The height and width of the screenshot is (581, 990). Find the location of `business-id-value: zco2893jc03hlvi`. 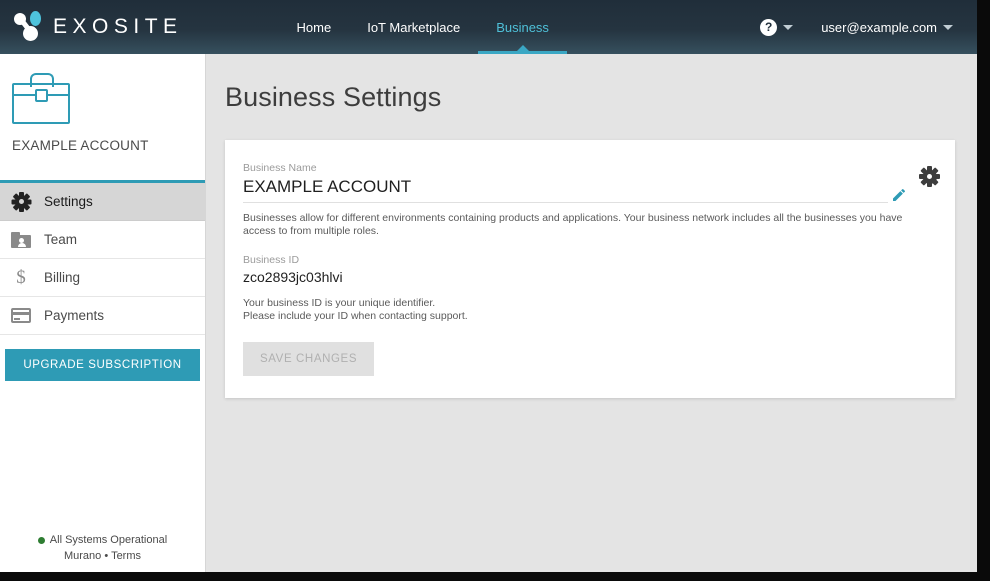

business-id-value: zco2893jc03hlvi is located at coordinates (293, 277).